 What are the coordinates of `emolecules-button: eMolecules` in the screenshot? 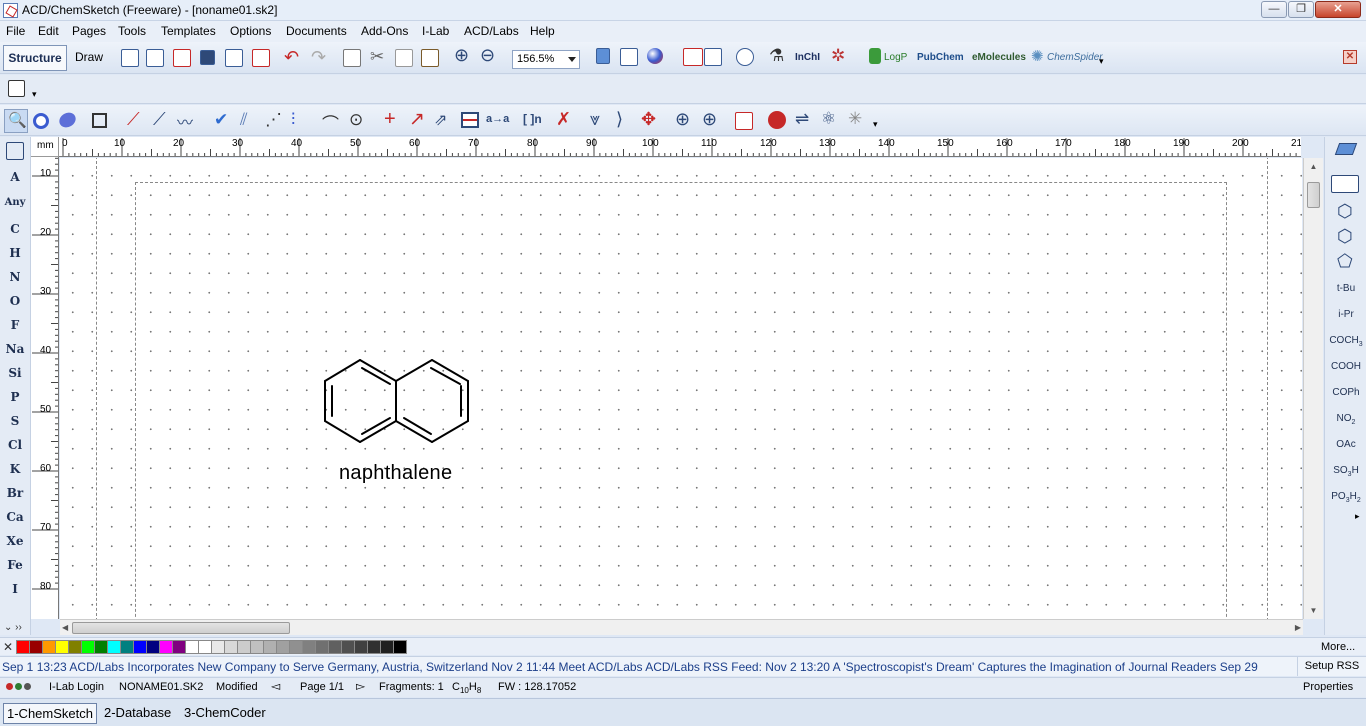 It's located at (999, 57).